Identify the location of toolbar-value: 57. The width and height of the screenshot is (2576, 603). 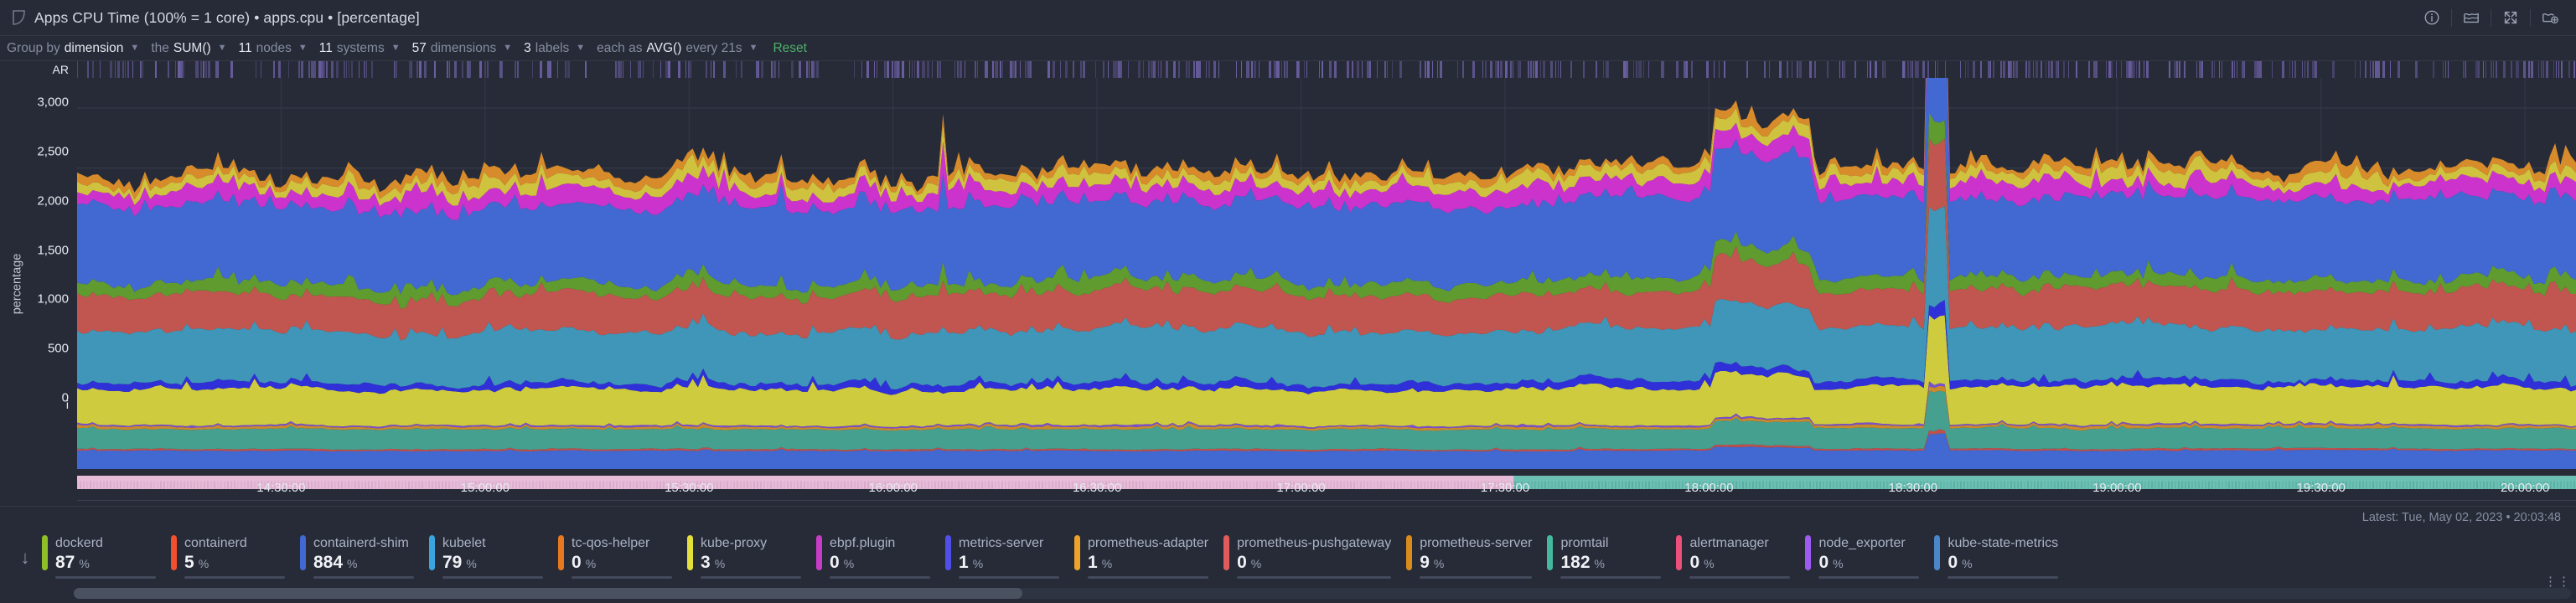
(419, 47).